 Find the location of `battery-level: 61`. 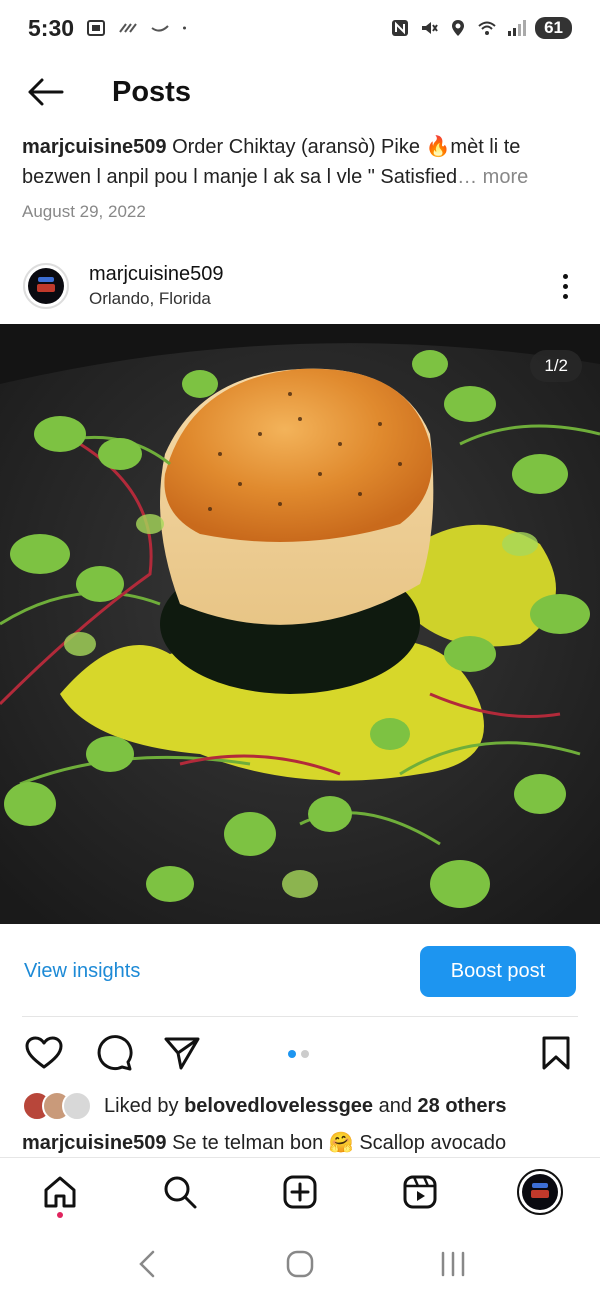

battery-level: 61 is located at coordinates (553, 28).